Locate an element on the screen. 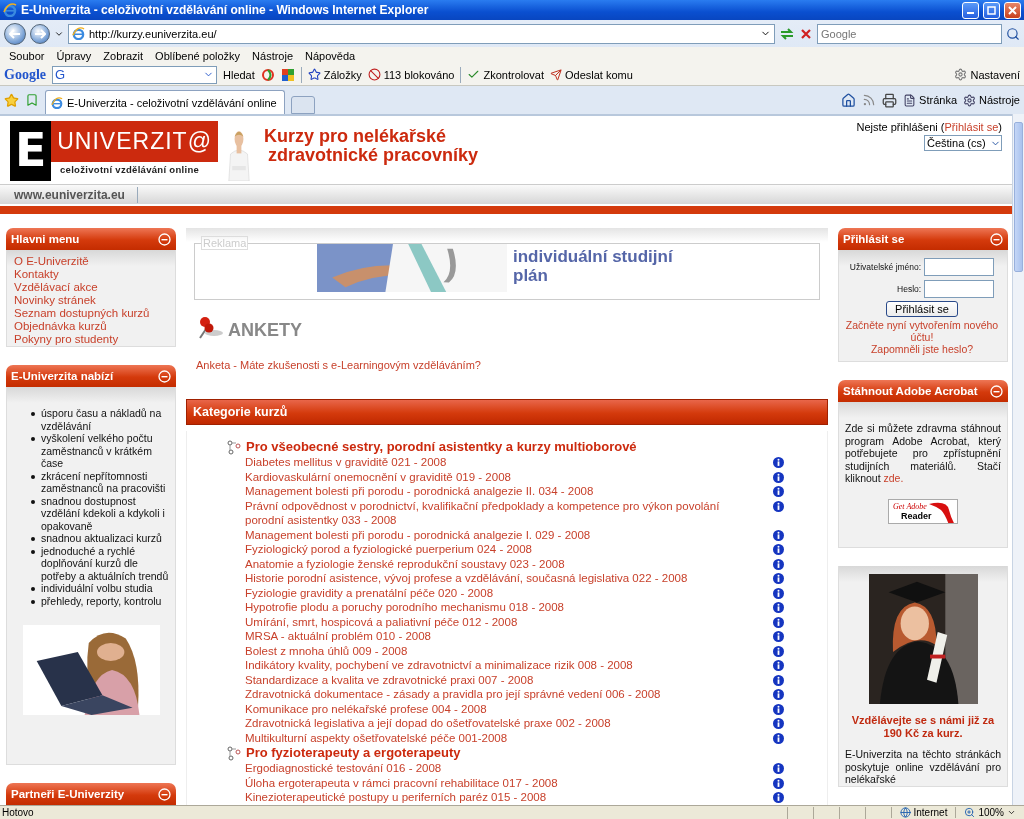  course-link: Umírání, smrt, hospicová a paliativní péče 012 - 2008 is located at coordinates (485, 621).